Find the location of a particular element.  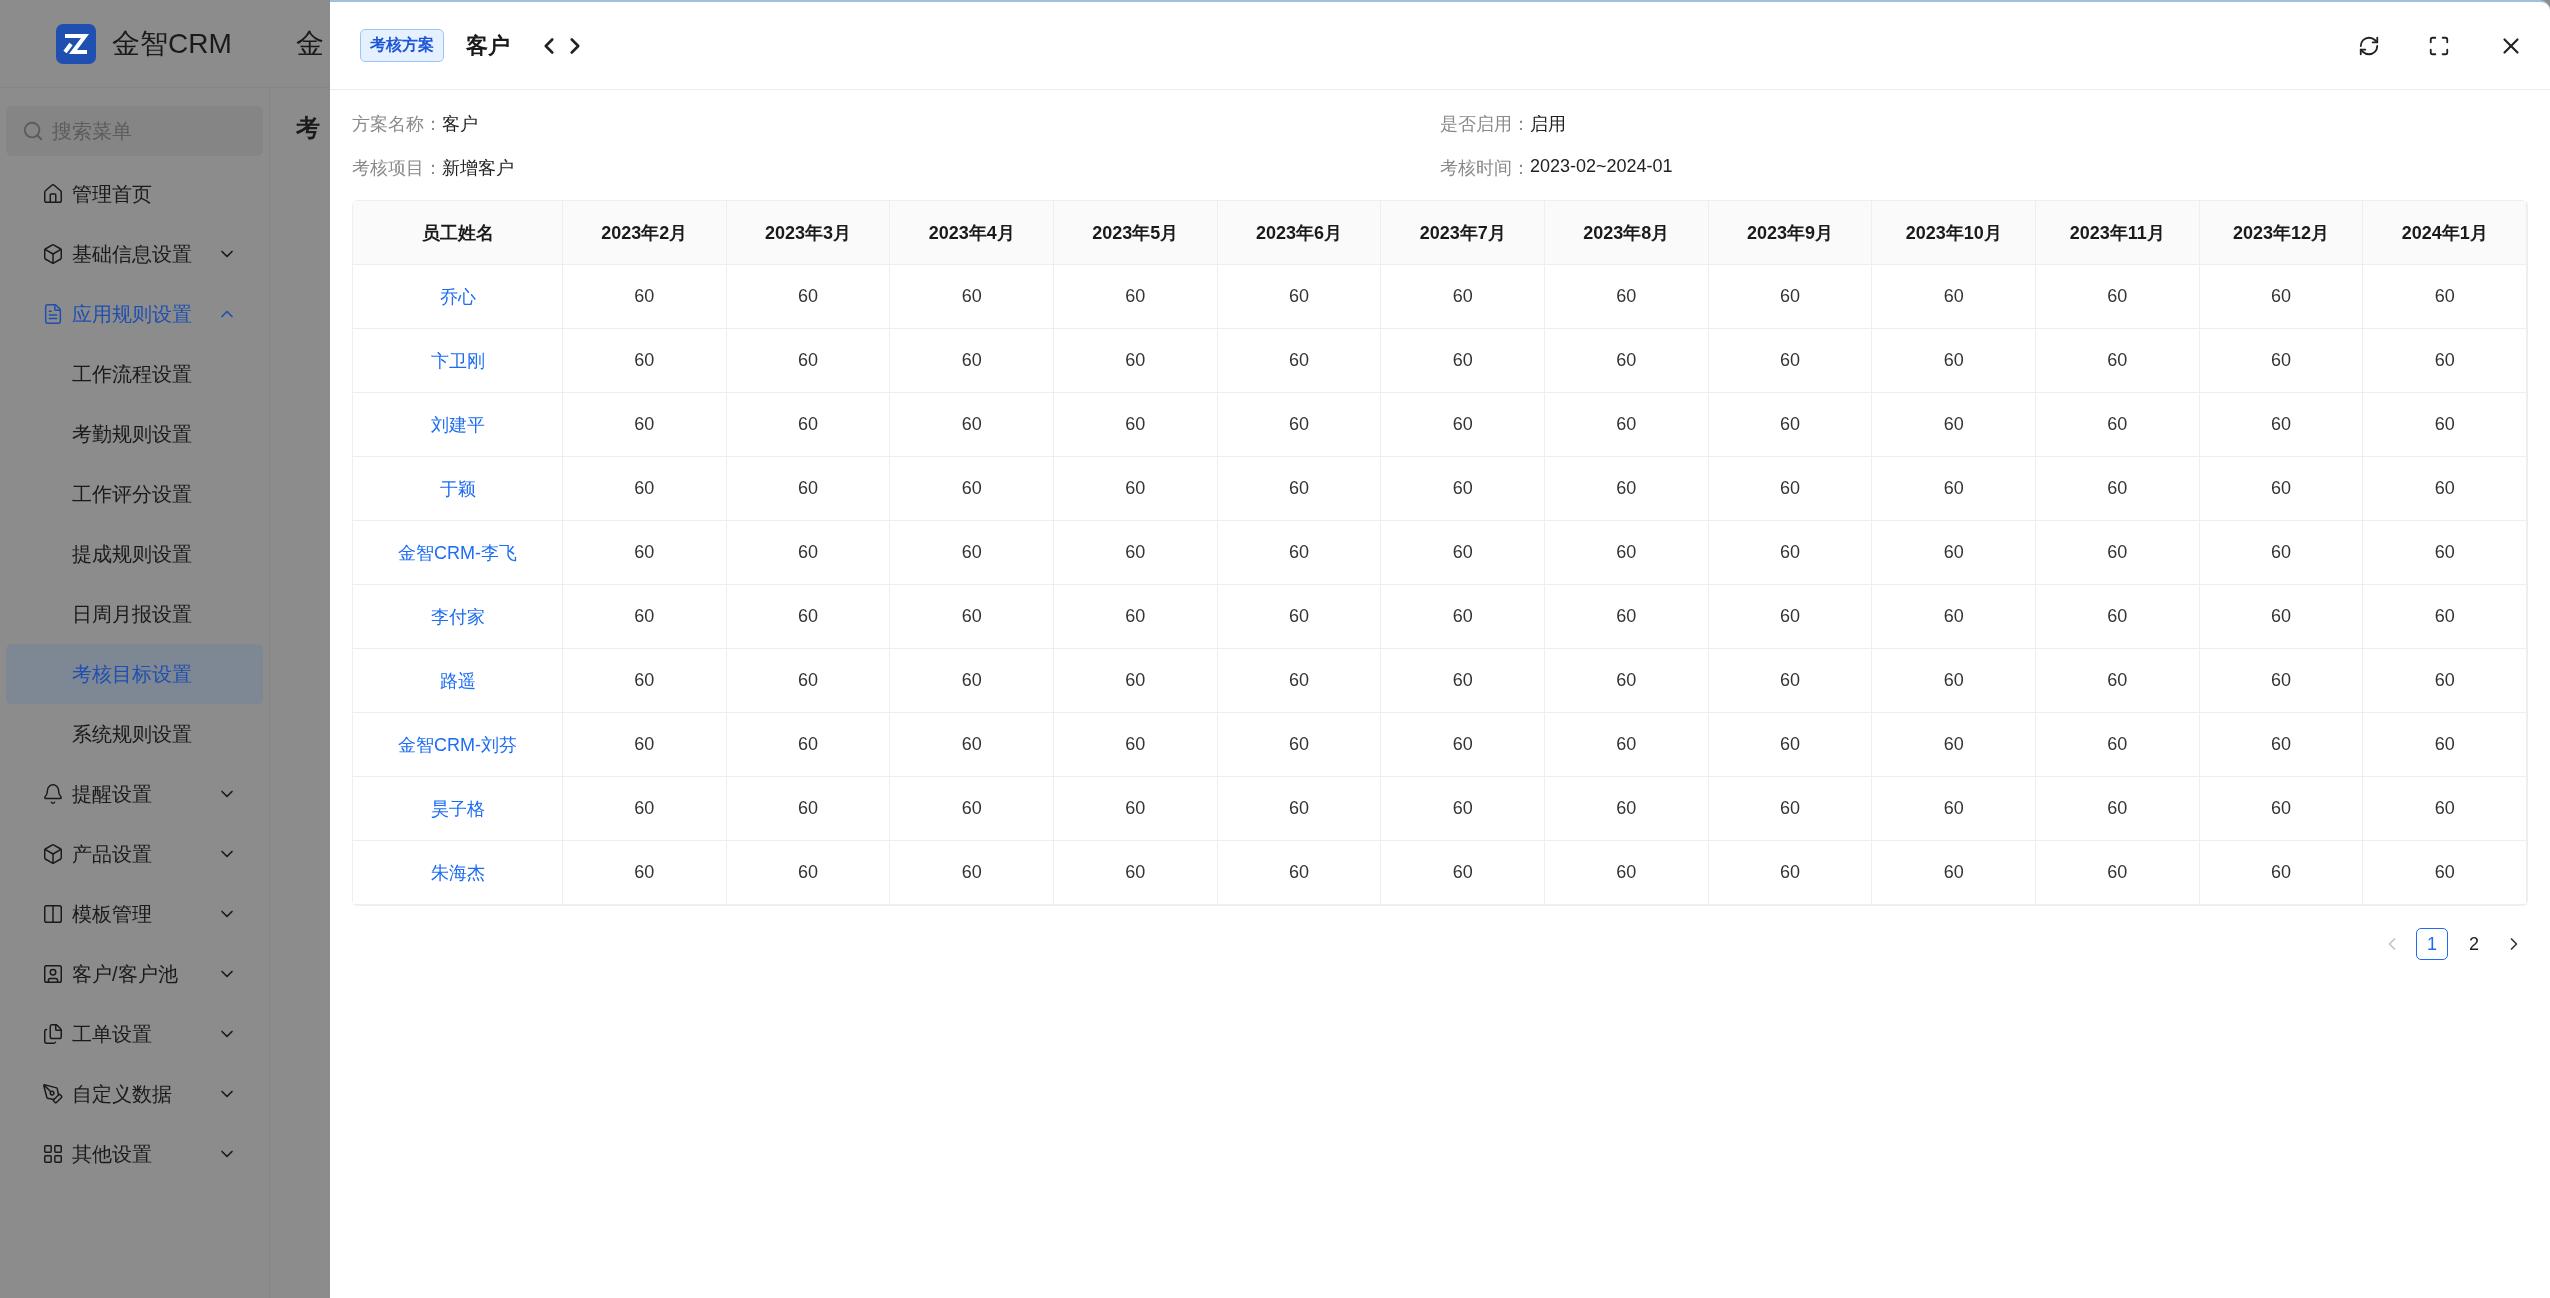

files-icon is located at coordinates (53, 1034).